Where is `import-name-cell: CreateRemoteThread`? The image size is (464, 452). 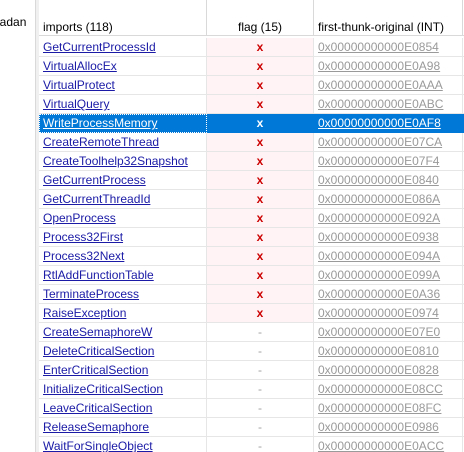 import-name-cell: CreateRemoteThread is located at coordinates (123, 142).